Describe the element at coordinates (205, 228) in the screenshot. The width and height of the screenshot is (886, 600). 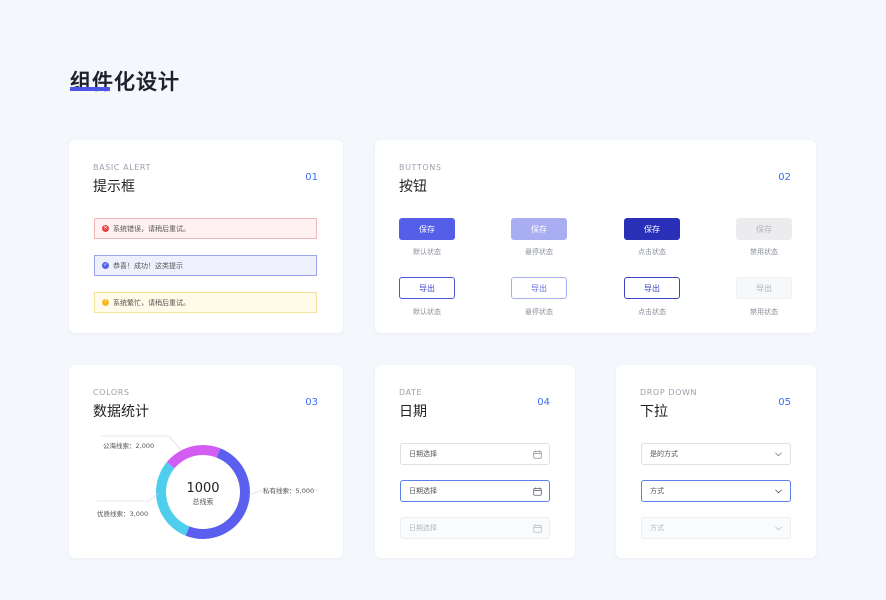
I see `alert-error: × 系统错误，请稍后重试。` at that location.